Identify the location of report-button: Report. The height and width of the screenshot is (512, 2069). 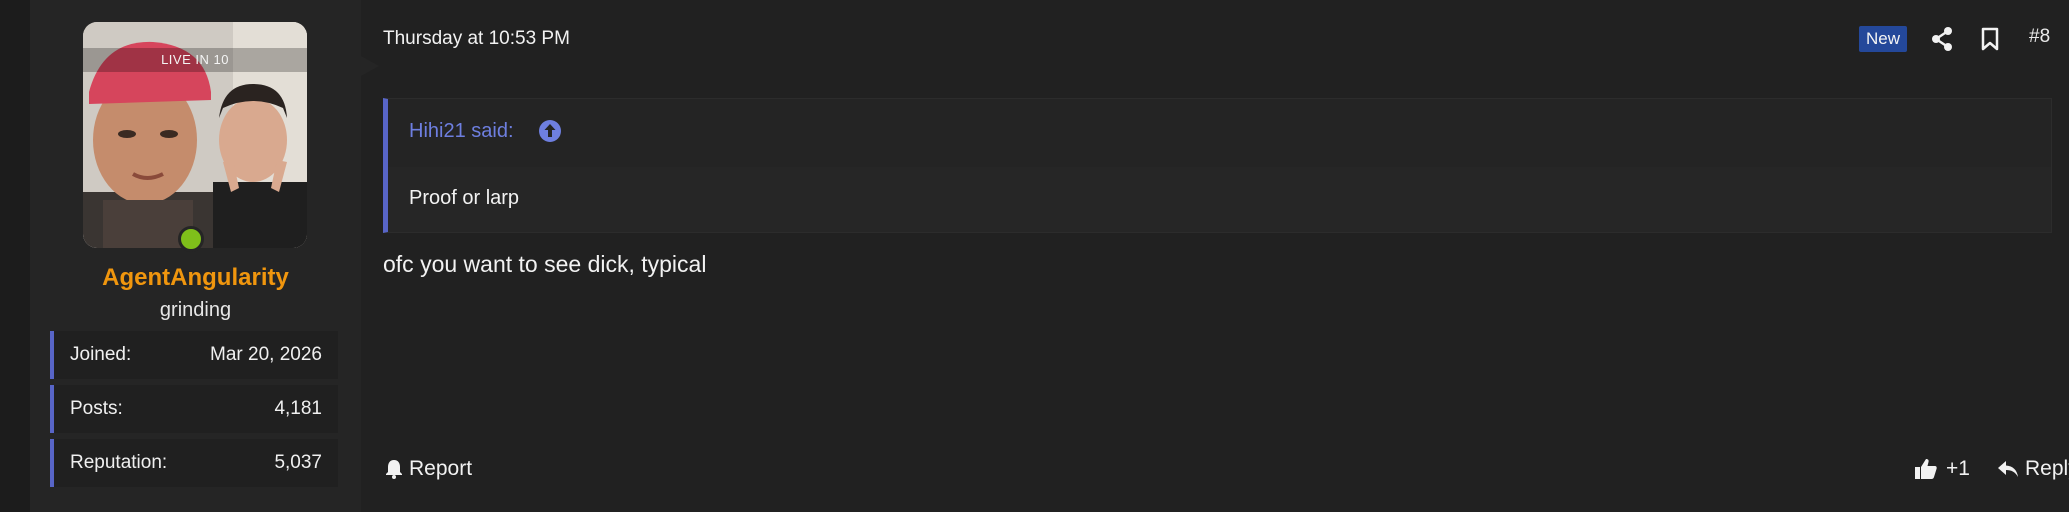
(428, 469).